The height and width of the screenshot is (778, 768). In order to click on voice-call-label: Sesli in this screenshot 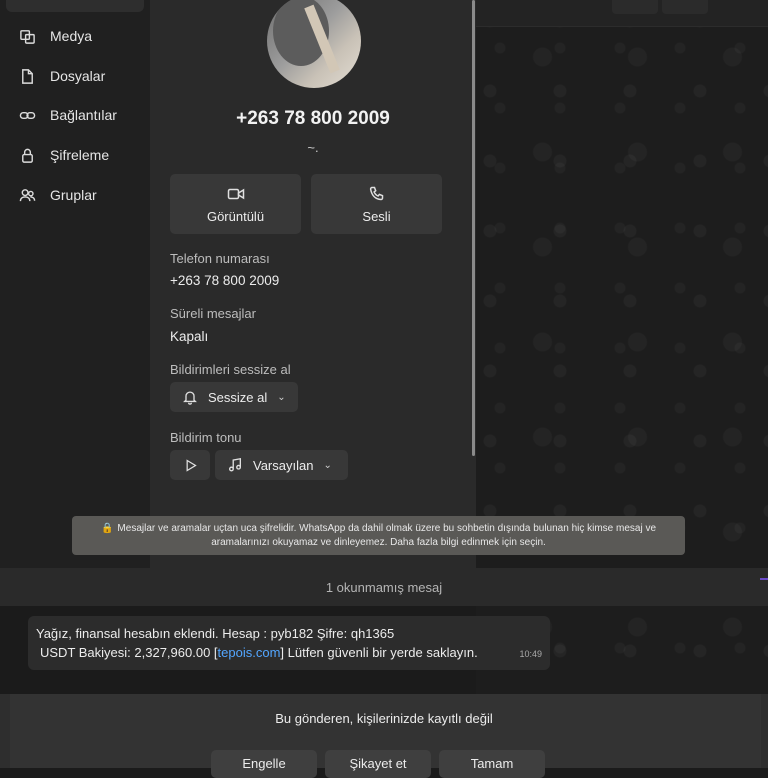, I will do `click(376, 216)`.